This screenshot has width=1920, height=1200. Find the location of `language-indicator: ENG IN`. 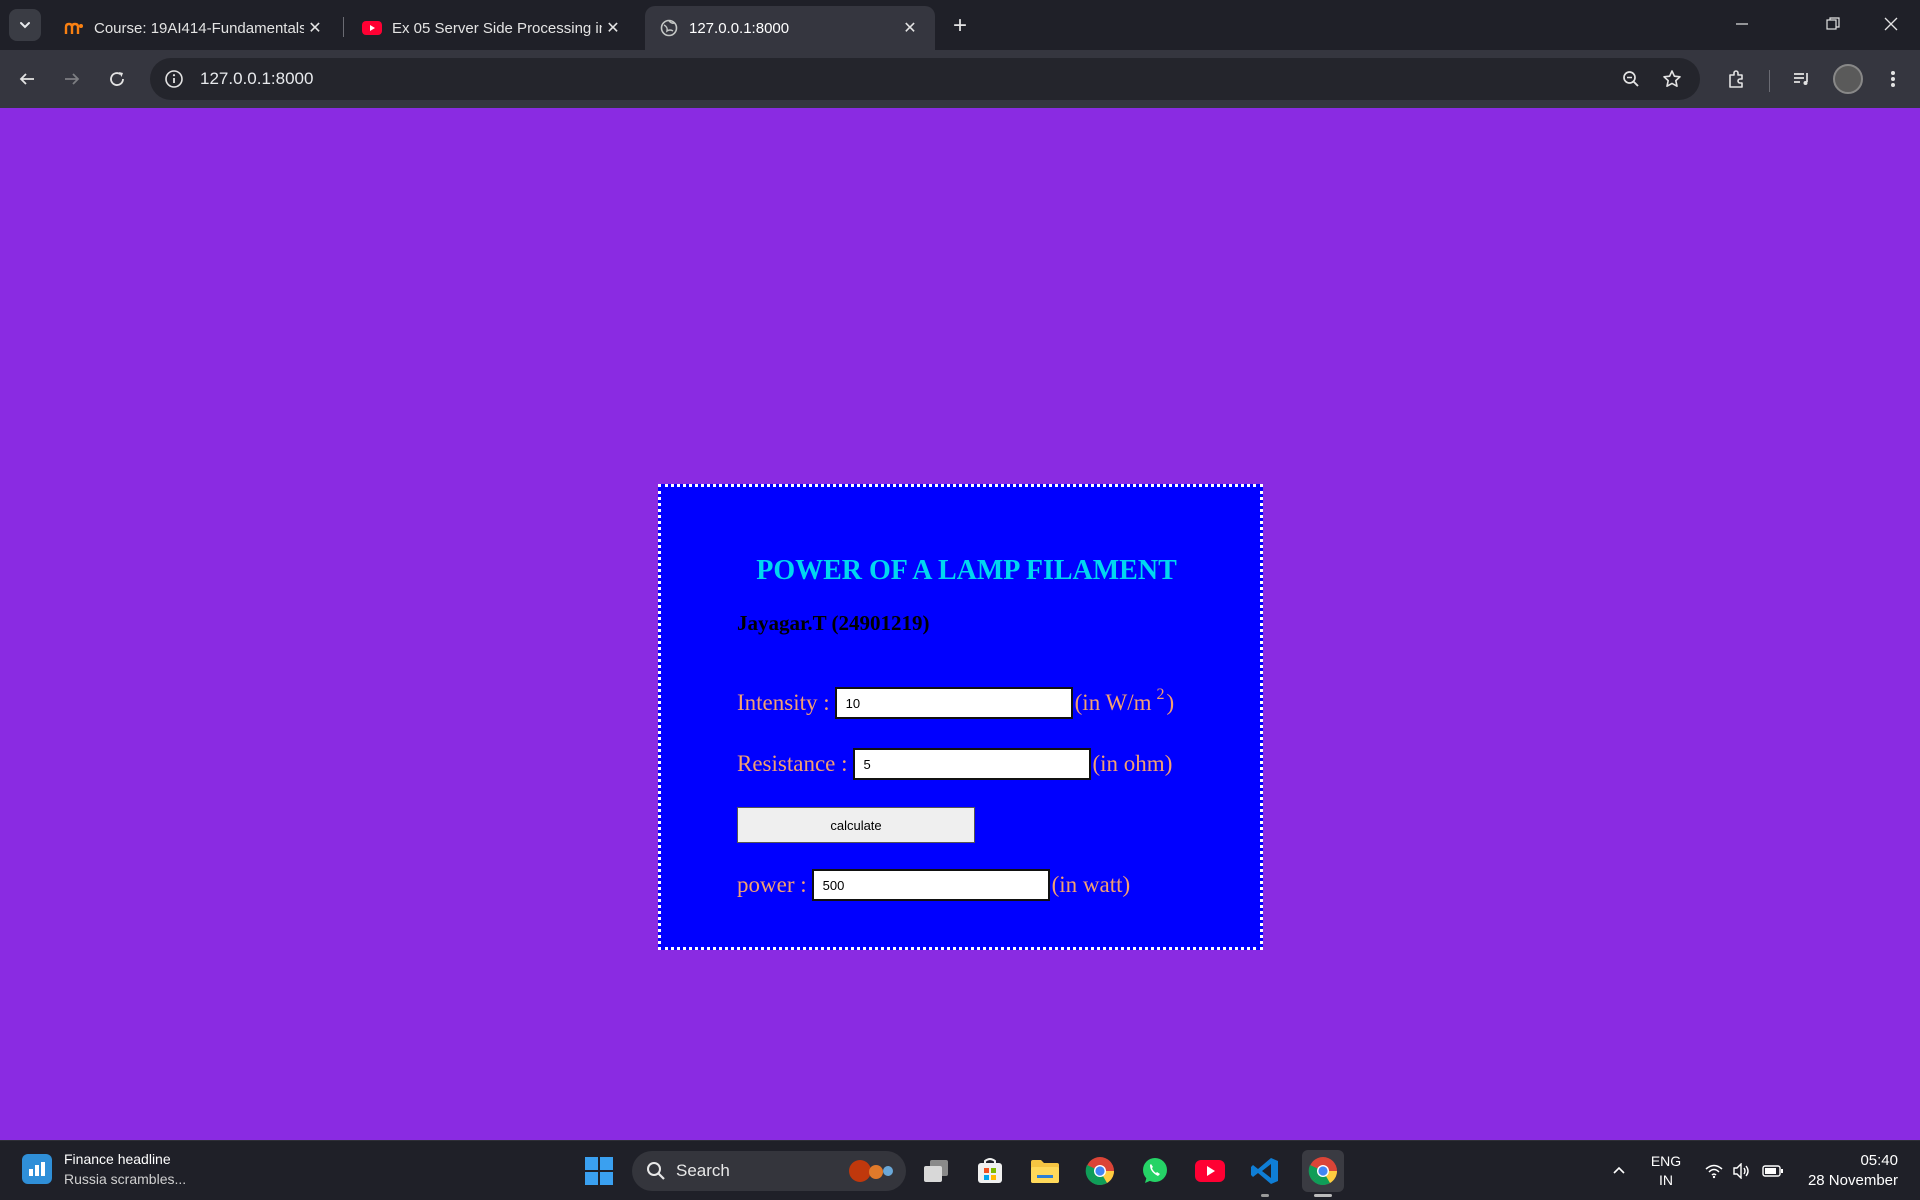

language-indicator: ENG IN is located at coordinates (1666, 1170).